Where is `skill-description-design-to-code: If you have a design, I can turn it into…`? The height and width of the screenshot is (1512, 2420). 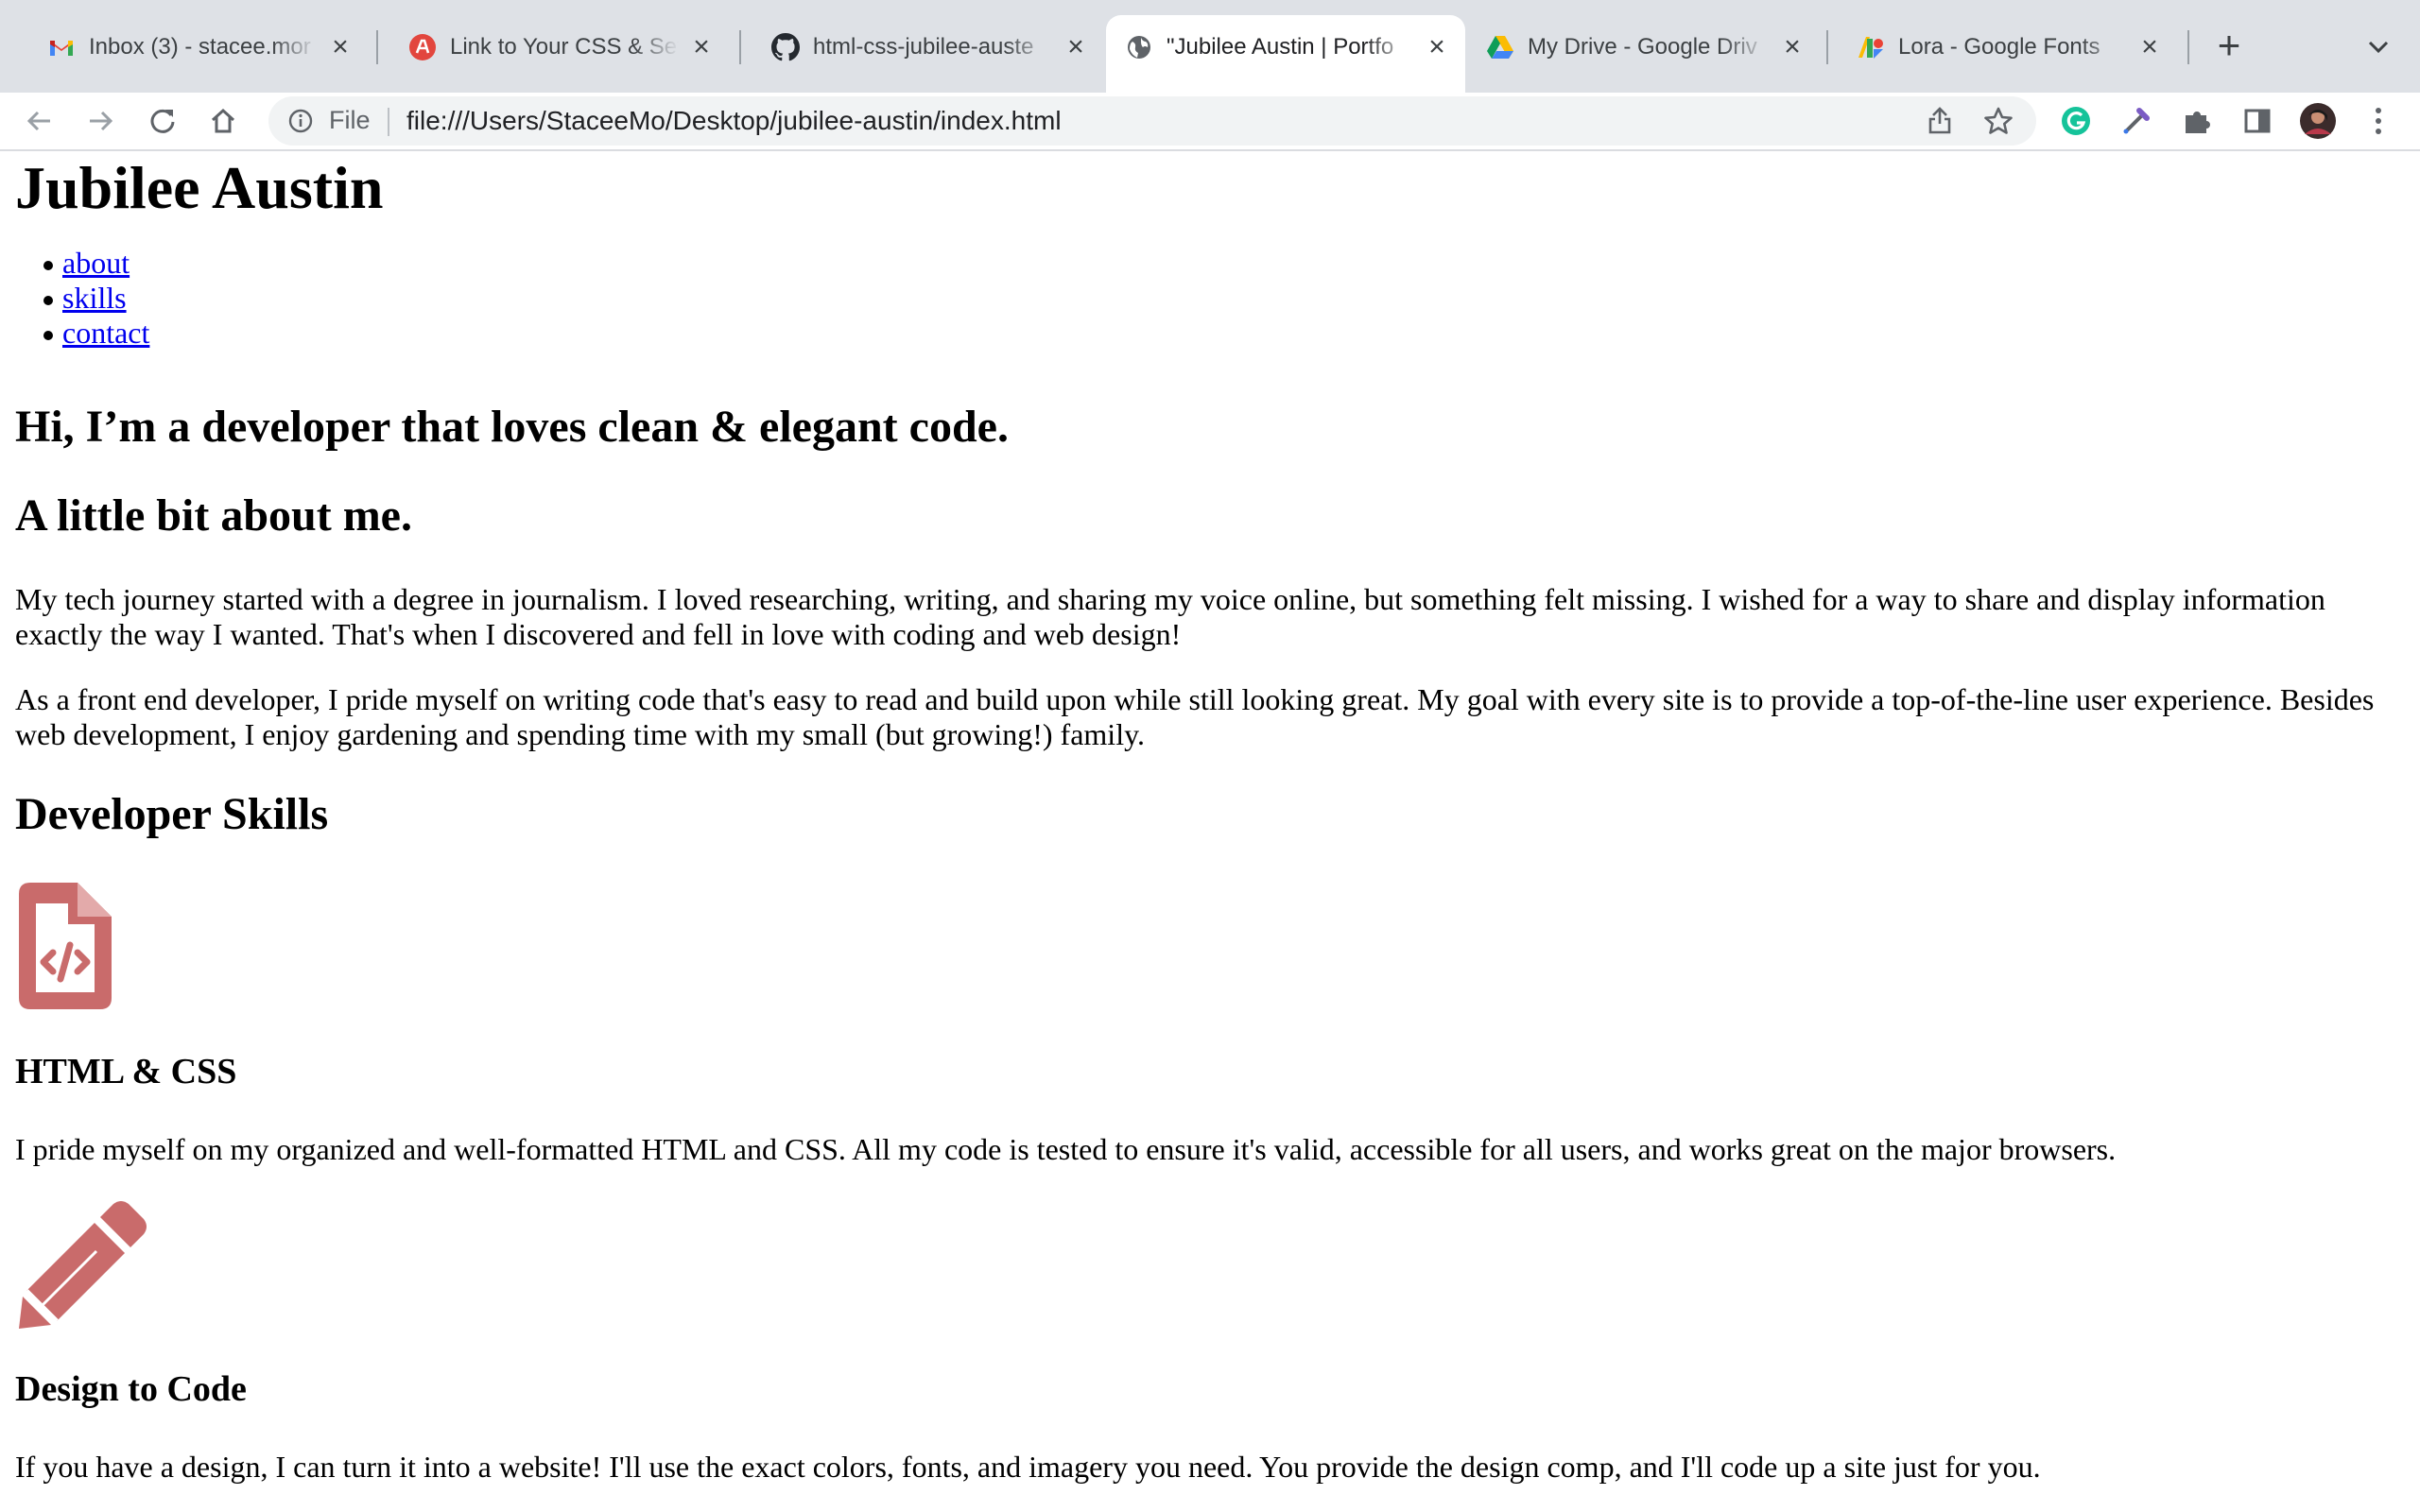
skill-description-design-to-code: If you have a design, I can turn it into… is located at coordinates (1028, 1467).